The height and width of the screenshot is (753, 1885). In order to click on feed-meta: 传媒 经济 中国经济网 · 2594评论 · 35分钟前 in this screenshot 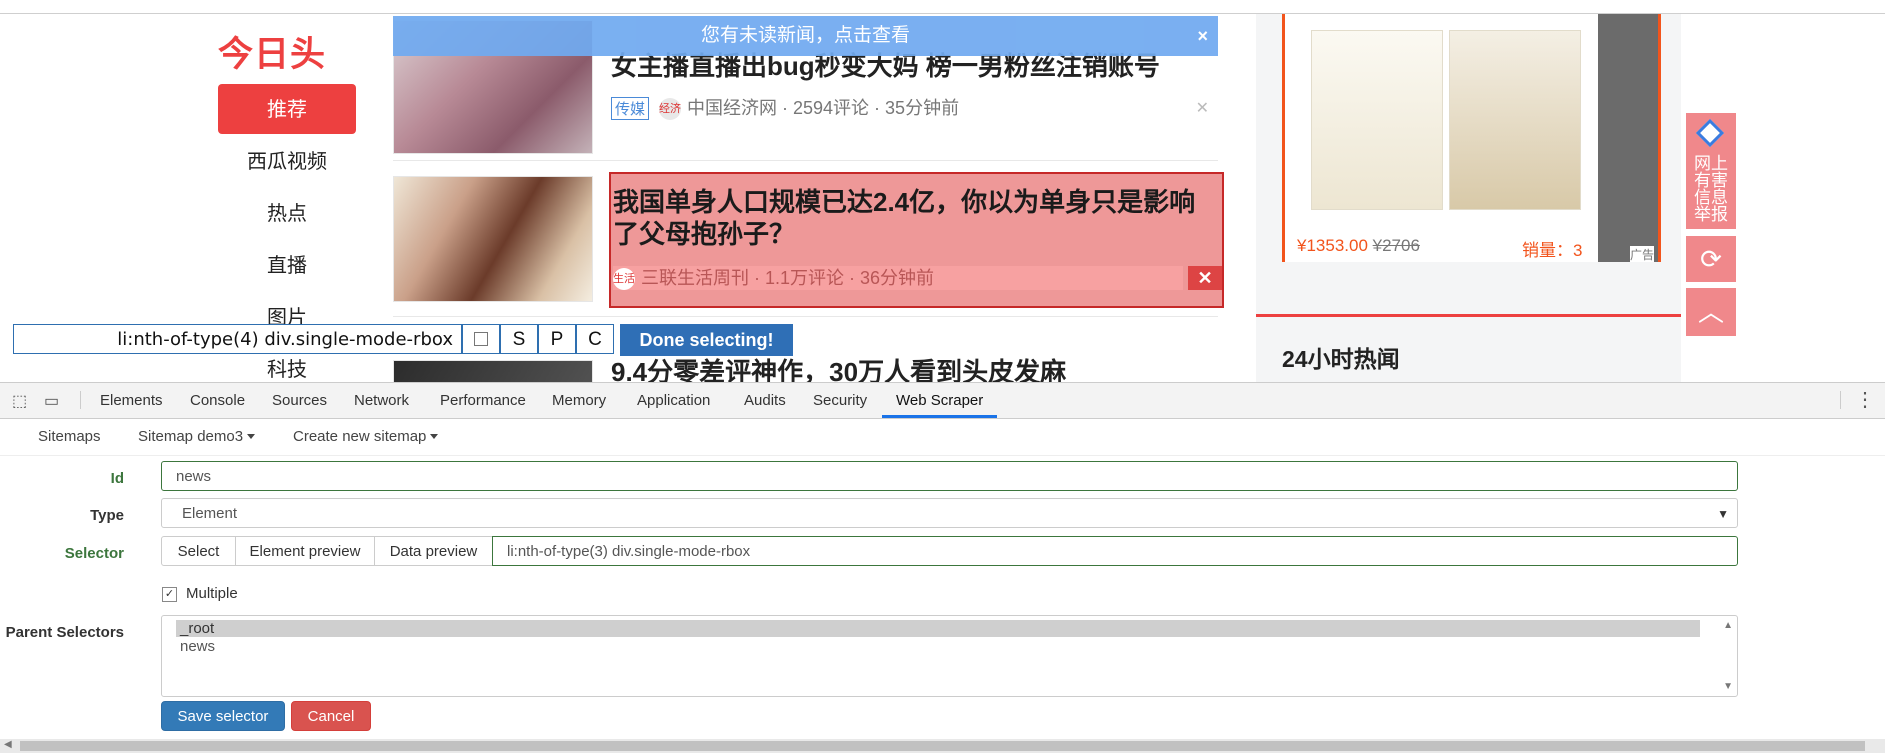, I will do `click(785, 107)`.